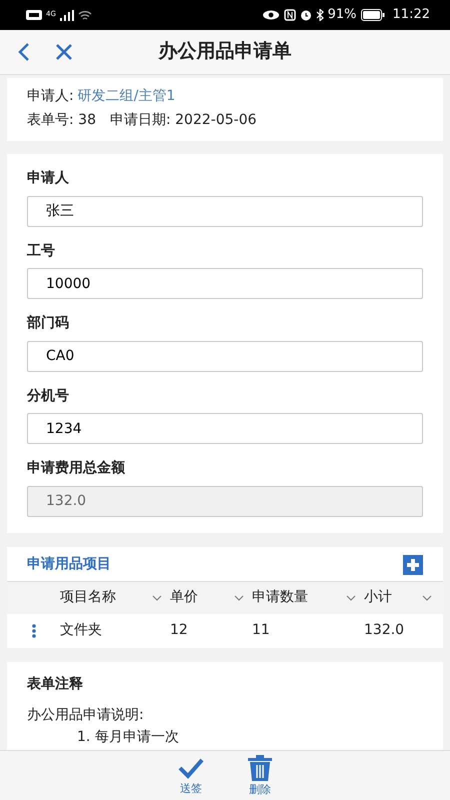 The width and height of the screenshot is (450, 800). I want to click on field-label: 申请费用总金额, so click(76, 469).